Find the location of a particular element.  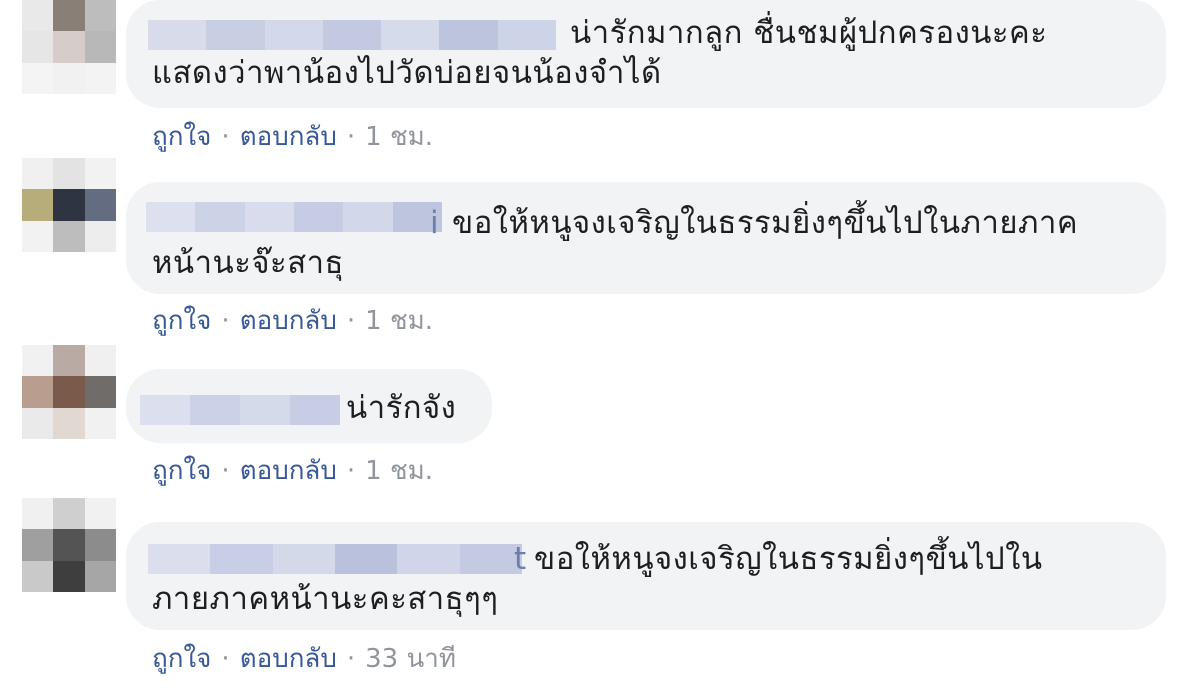

comment-actions: ถูกใจ · ตอบกลับ · 33 นาที is located at coordinates (304, 658).